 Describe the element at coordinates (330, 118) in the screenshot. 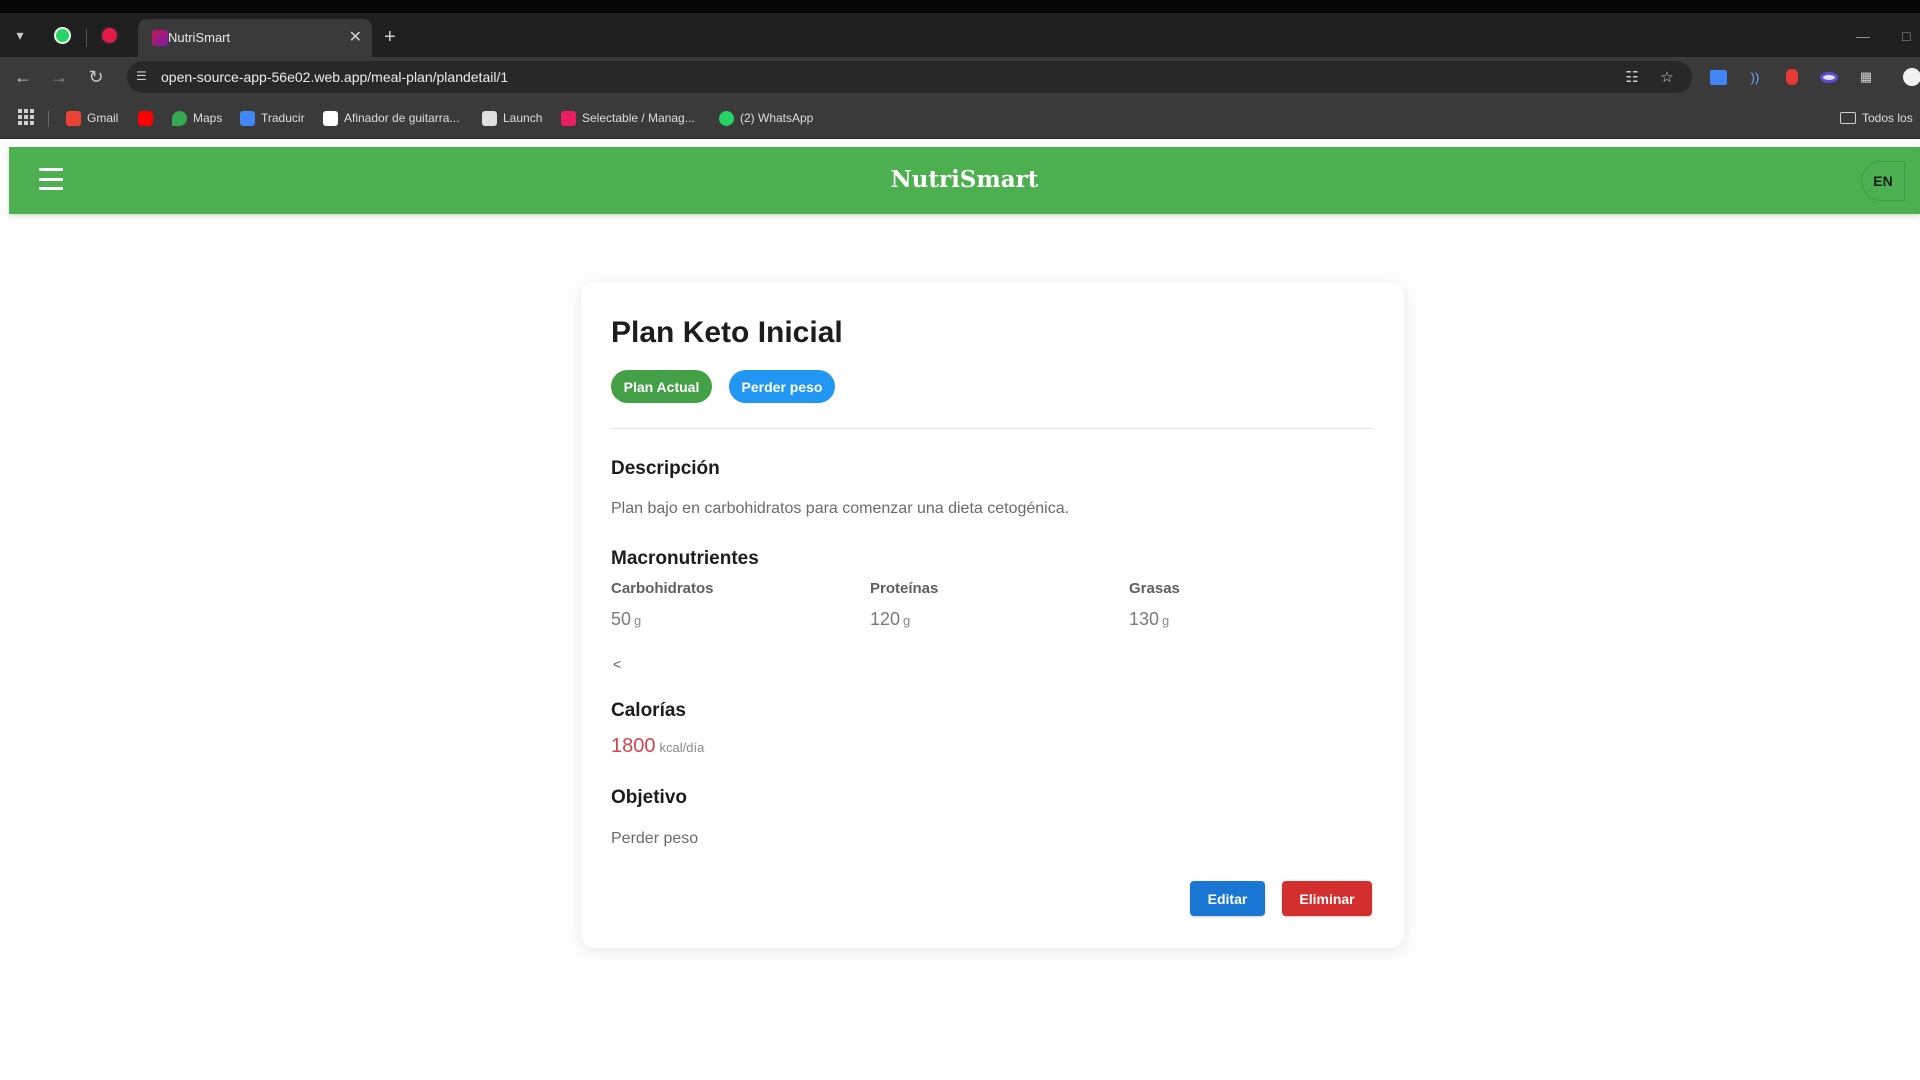

I see `page-icon` at that location.